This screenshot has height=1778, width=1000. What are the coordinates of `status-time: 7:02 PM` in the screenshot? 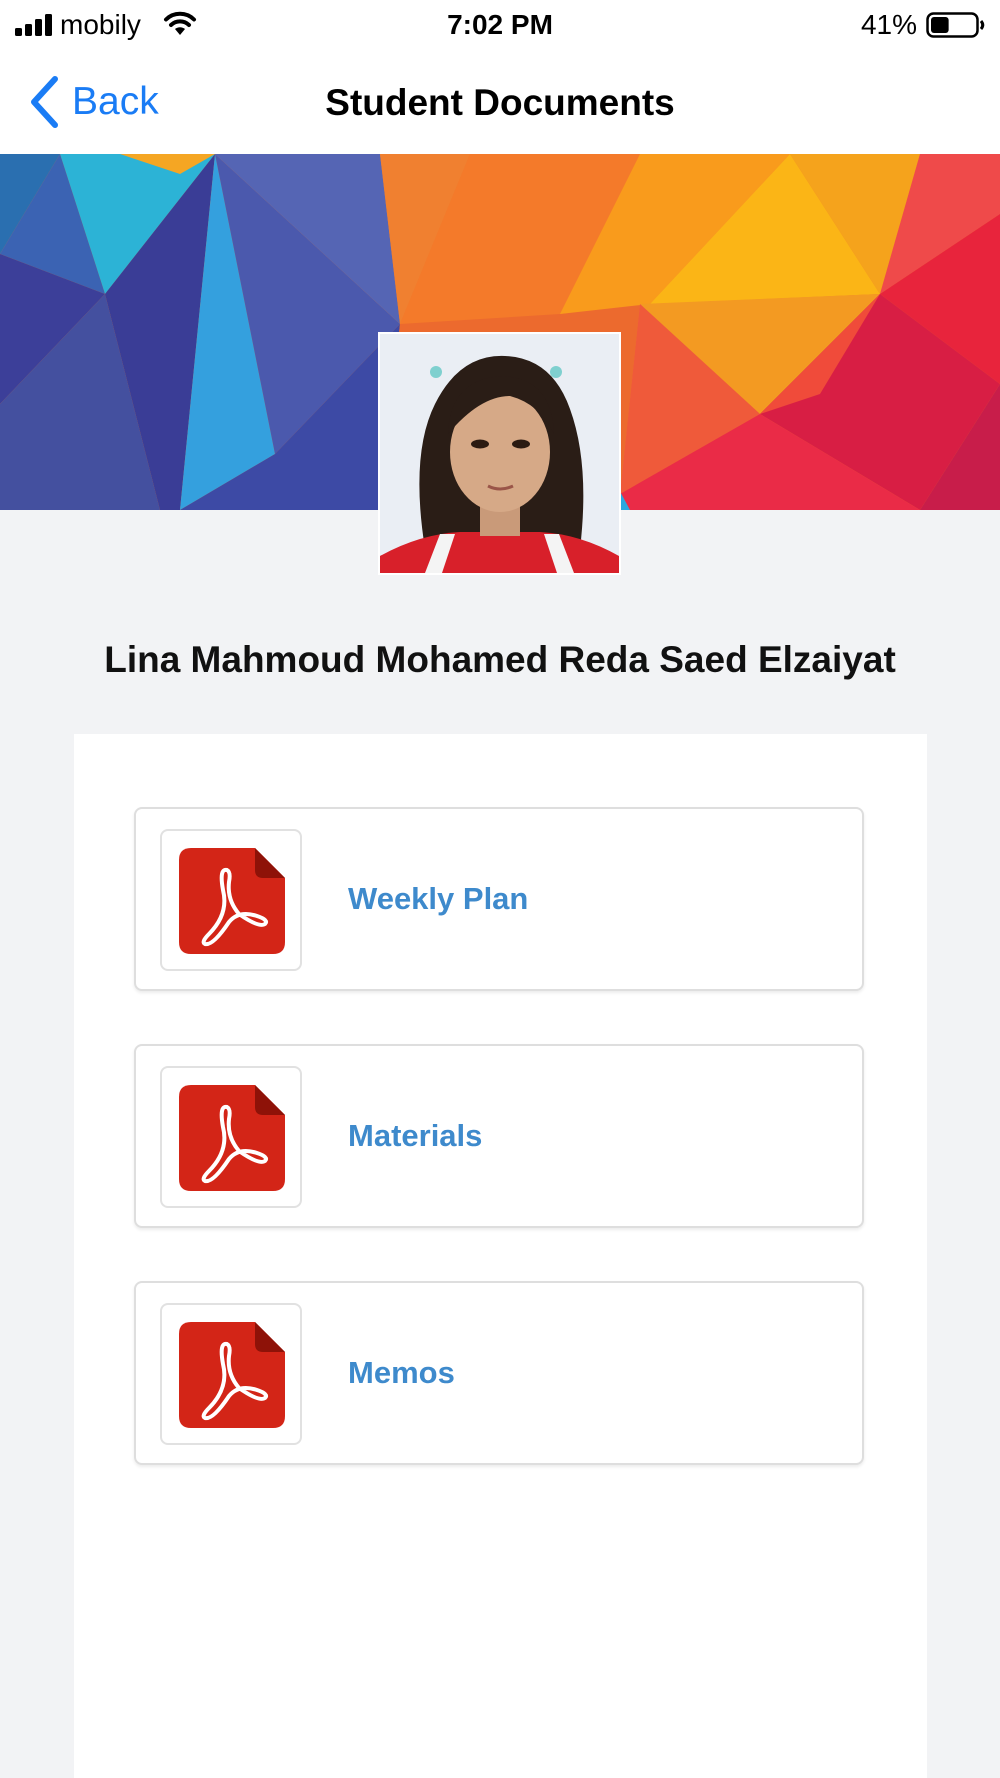 It's located at (500, 24).